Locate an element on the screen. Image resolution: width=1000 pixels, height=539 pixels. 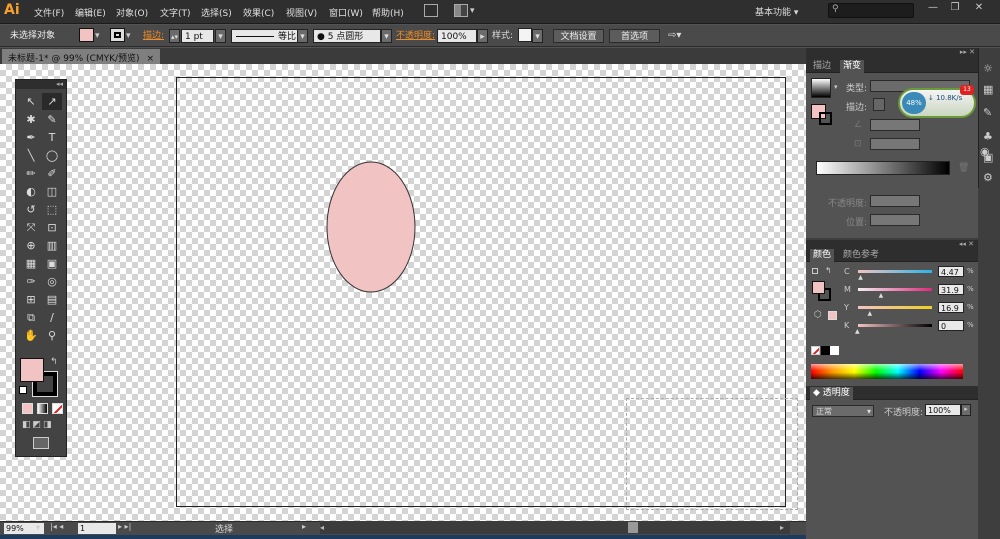
brush-dropdown: ● 5 点圆形 is located at coordinates (347, 36).